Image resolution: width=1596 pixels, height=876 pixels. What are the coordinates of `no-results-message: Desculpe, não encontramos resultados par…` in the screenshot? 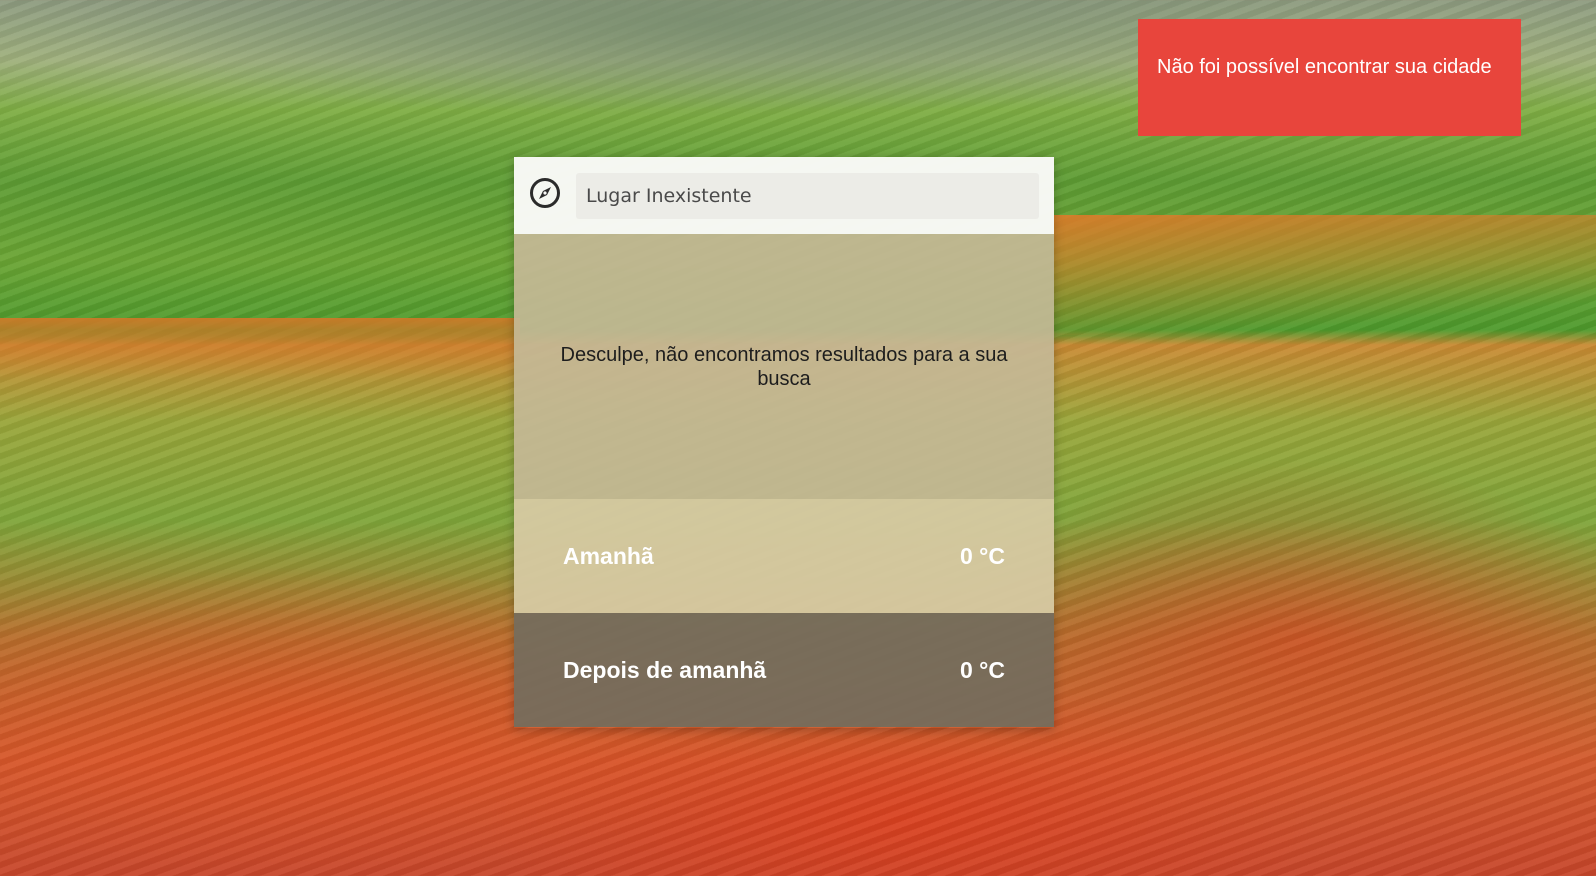 It's located at (784, 366).